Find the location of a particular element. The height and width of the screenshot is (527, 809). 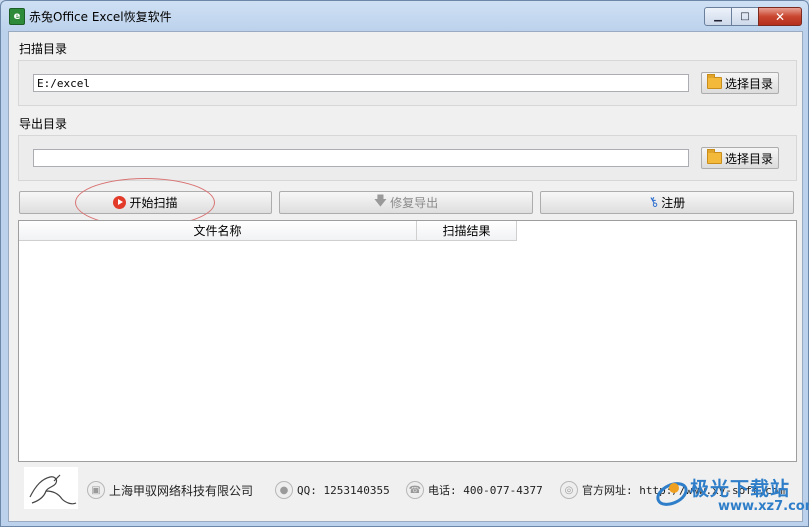

maximize-button: □ is located at coordinates (745, 16).